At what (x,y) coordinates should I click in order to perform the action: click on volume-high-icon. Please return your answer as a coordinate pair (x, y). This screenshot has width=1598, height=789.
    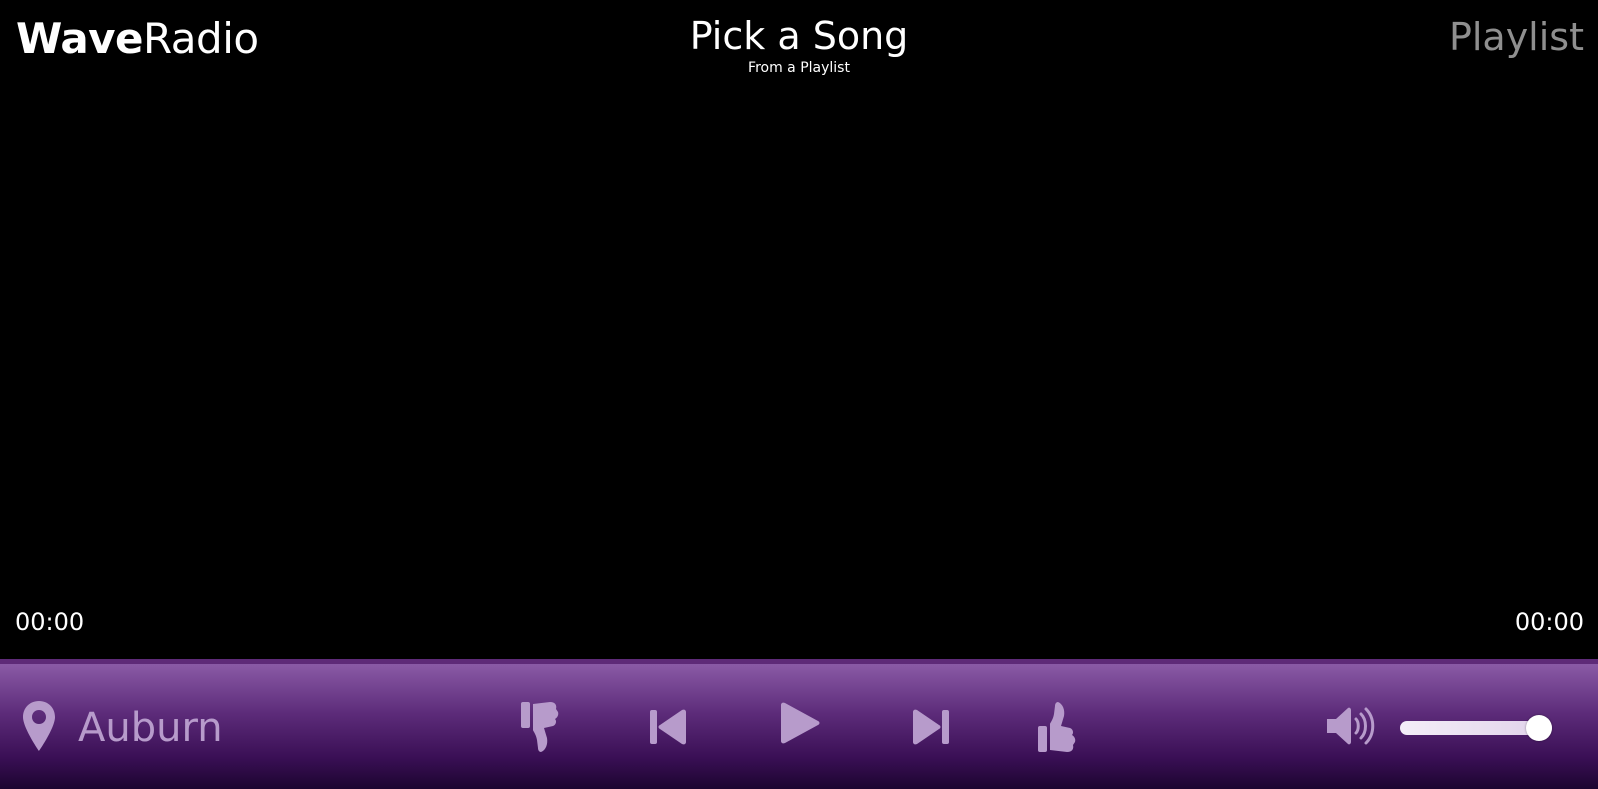
    Looking at the image, I should click on (1351, 728).